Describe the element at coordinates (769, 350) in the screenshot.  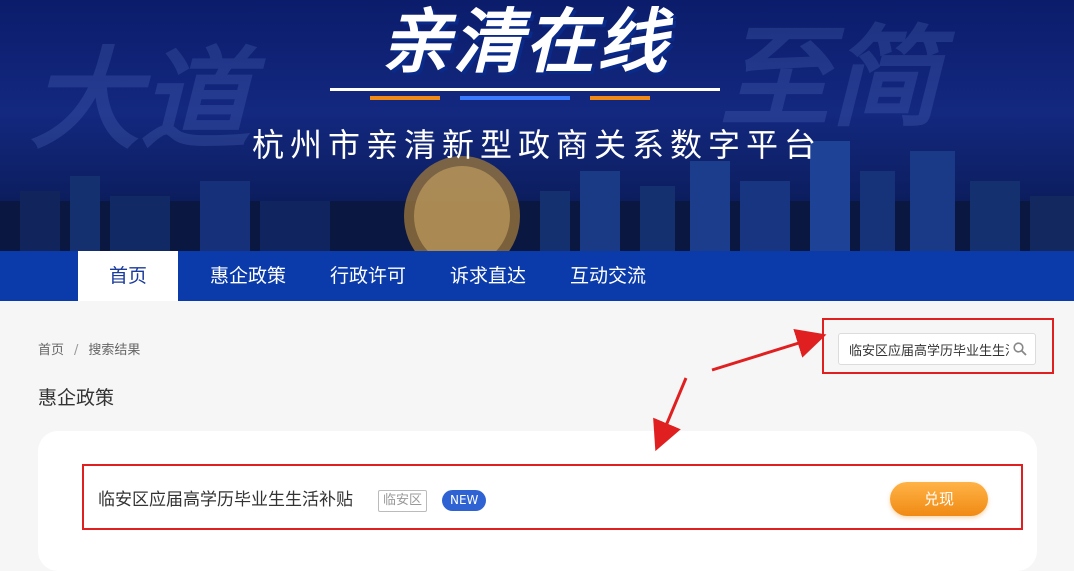
I see `annotation-arrow-to-search` at that location.